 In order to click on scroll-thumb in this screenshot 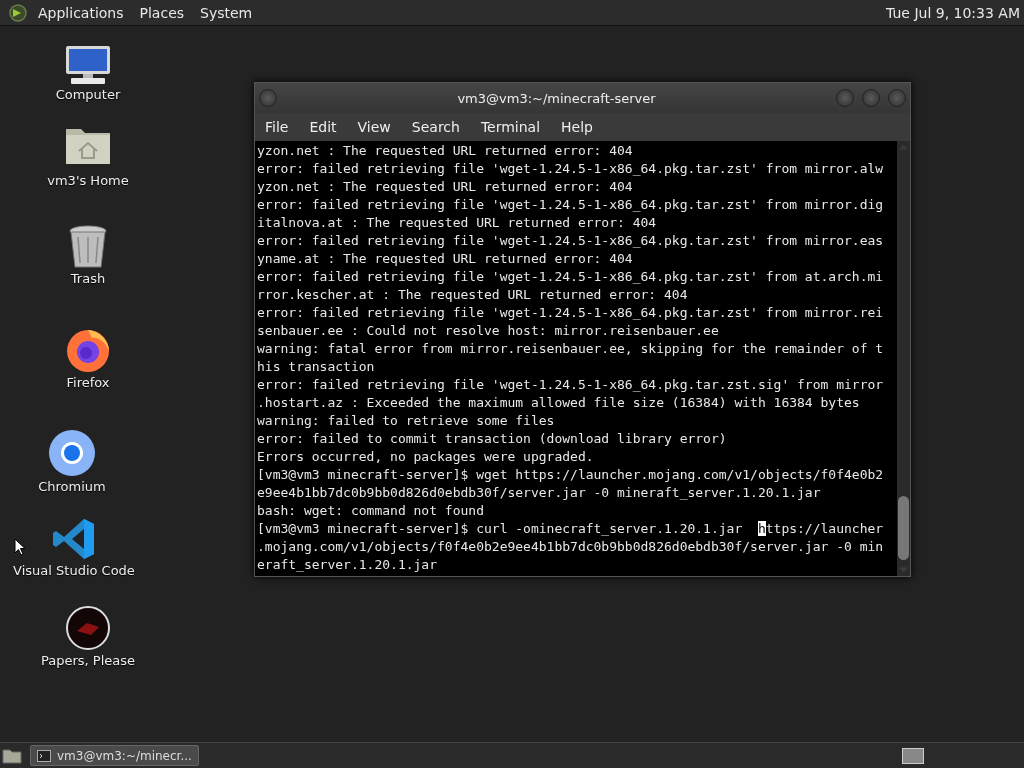, I will do `click(903, 528)`.